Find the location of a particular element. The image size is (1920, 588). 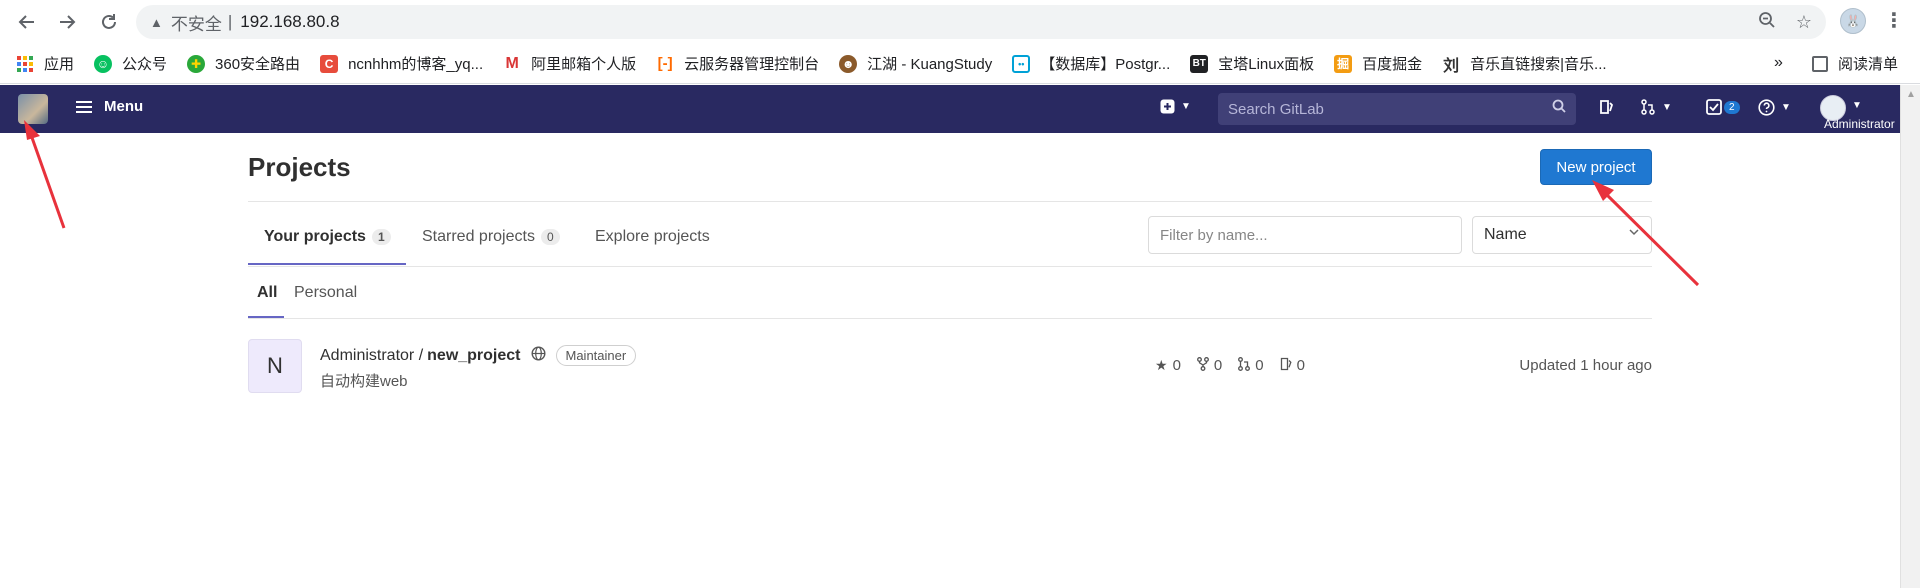

kuangstudy-icon: ☻ is located at coordinates (848, 63).